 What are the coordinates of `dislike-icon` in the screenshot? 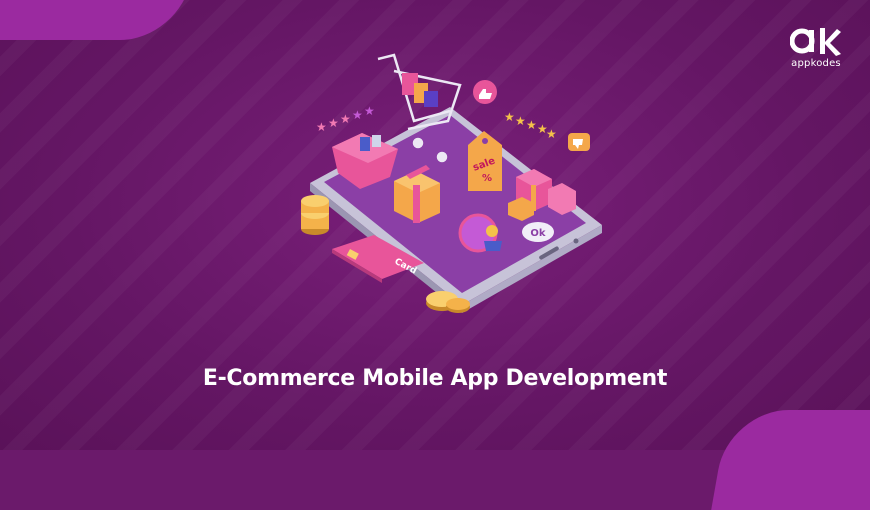 It's located at (579, 142).